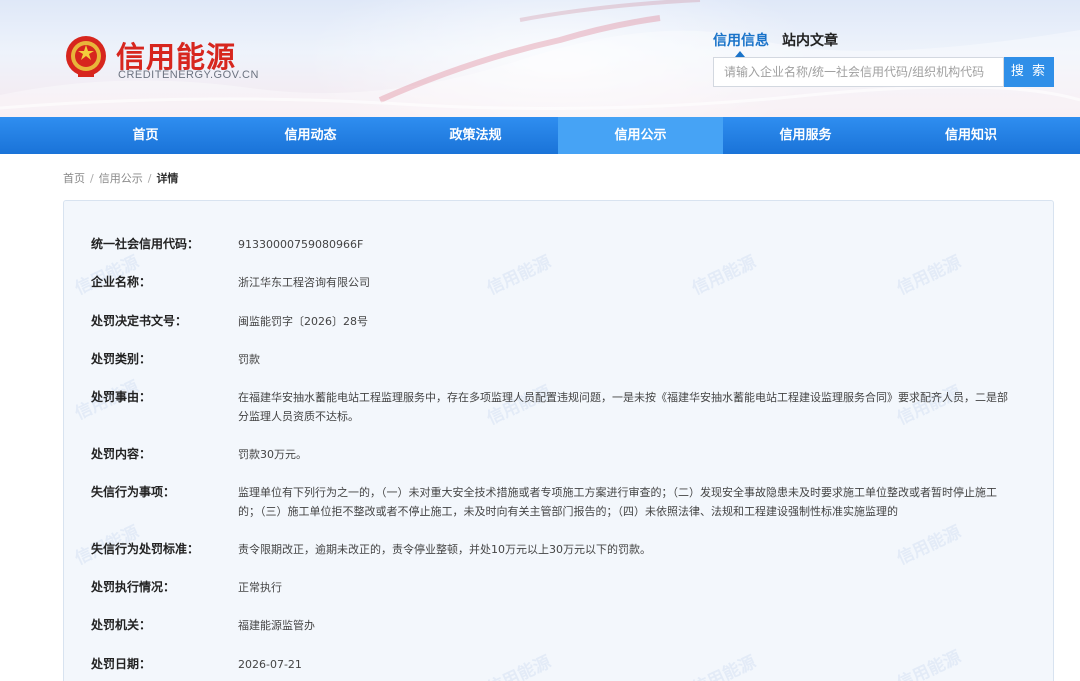  I want to click on detail-value: 91330000759080966F, so click(301, 244).